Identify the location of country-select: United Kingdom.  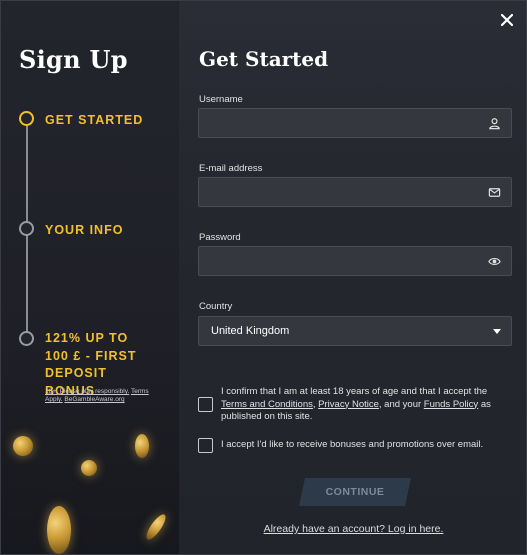
(355, 331).